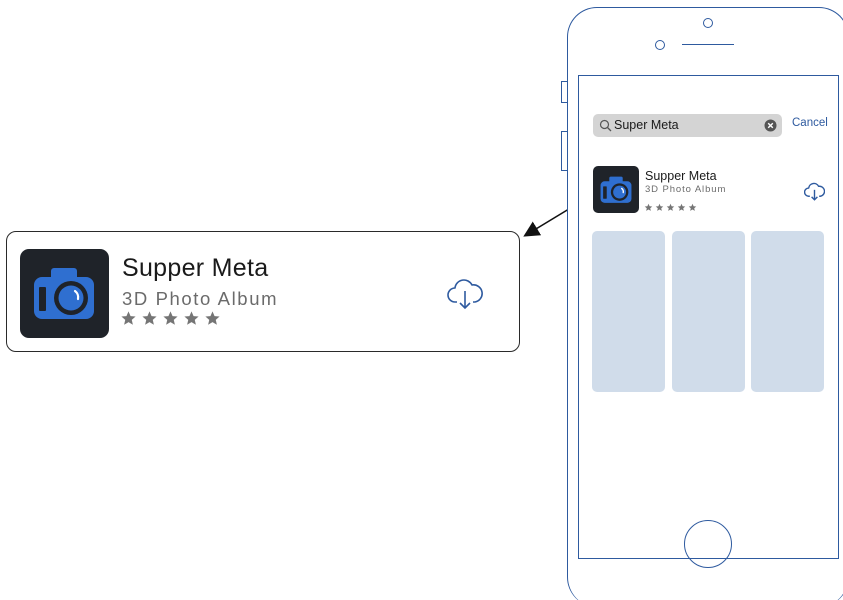  I want to click on cancel-button: Cancel, so click(810, 123).